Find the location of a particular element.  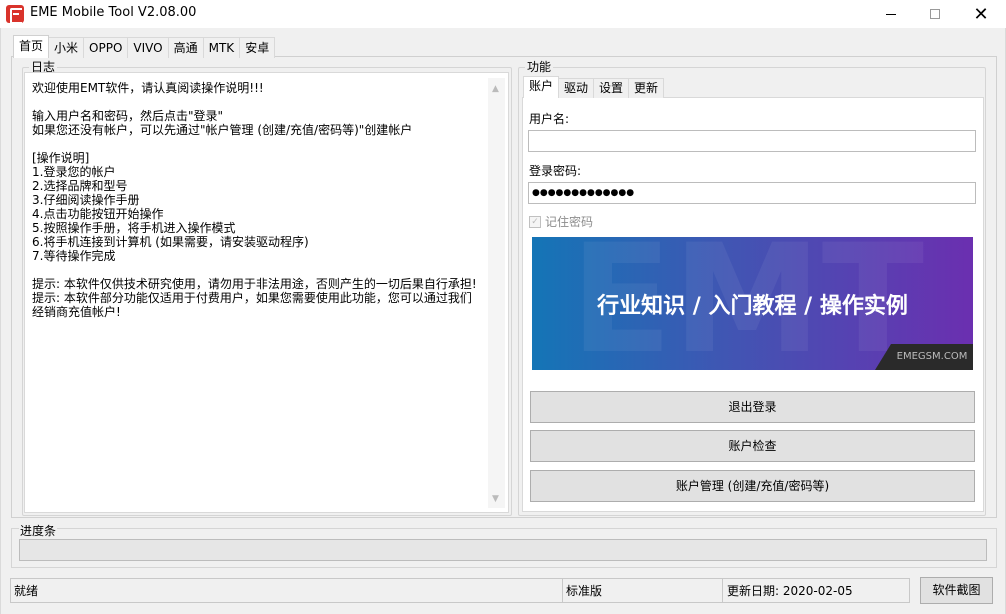

maximize-icon is located at coordinates (935, 14).